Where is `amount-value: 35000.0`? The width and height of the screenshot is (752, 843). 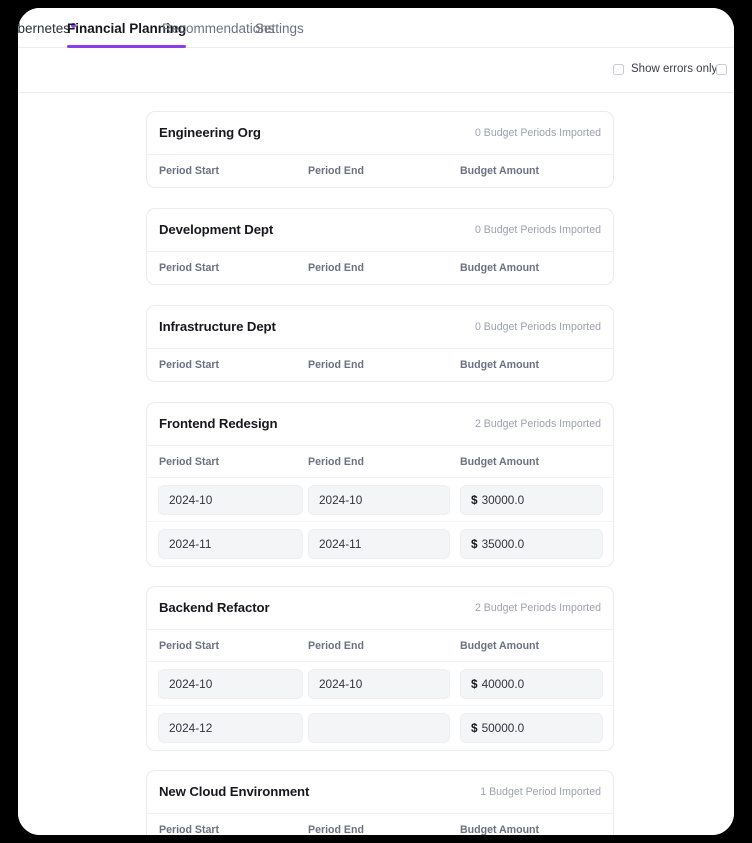 amount-value: 35000.0 is located at coordinates (503, 544).